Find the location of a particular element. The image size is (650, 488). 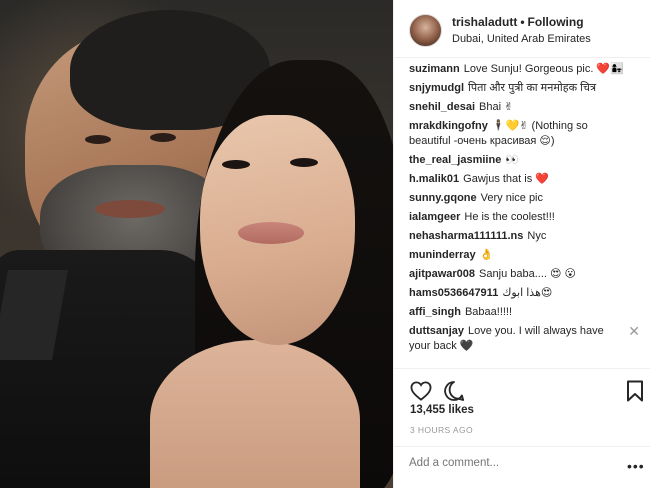

bookmark-icon is located at coordinates (635, 391).